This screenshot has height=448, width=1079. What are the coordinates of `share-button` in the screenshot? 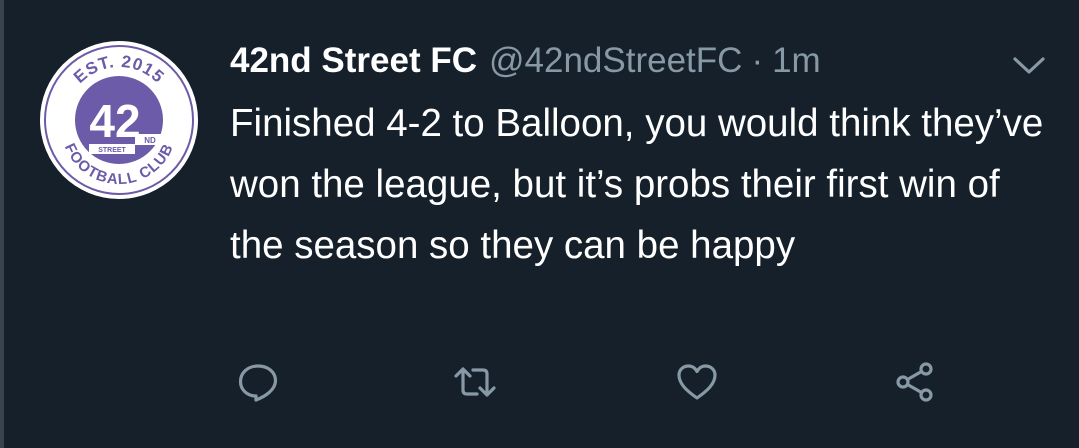 It's located at (915, 382).